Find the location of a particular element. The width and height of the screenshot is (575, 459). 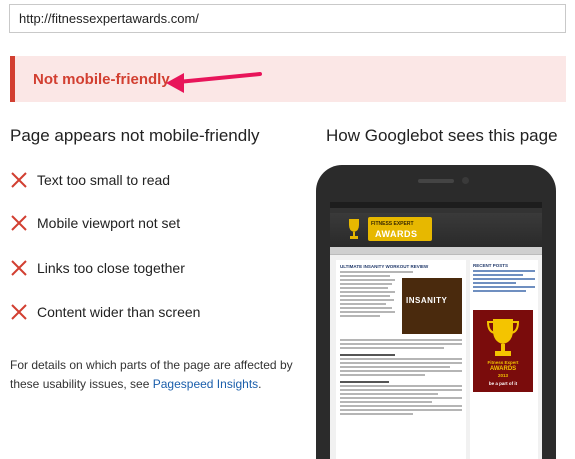

verdict-banner: Not mobile-friendly is located at coordinates (288, 79).